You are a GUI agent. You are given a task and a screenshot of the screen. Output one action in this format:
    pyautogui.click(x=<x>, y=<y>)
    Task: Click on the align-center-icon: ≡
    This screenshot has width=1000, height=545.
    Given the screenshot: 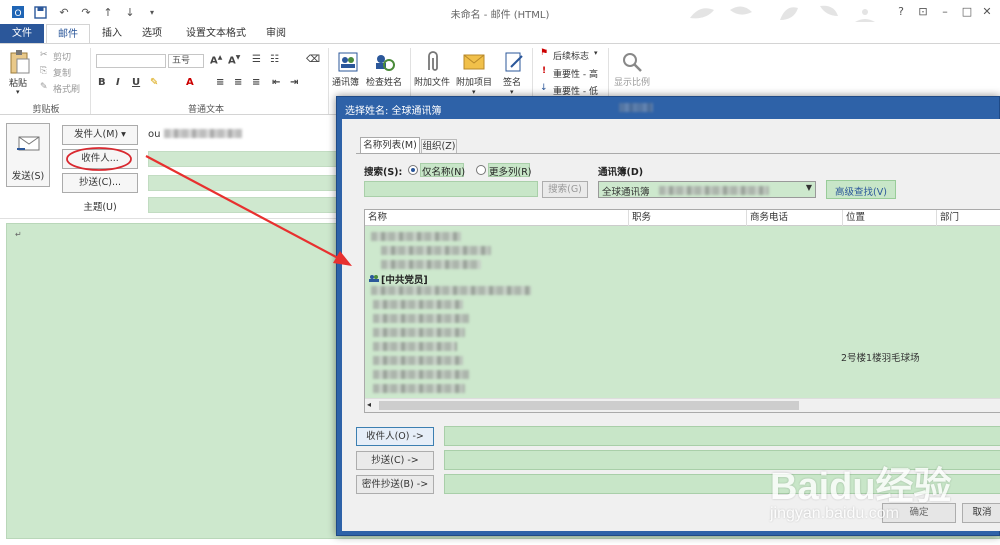 What is the action you would take?
    pyautogui.click(x=238, y=82)
    